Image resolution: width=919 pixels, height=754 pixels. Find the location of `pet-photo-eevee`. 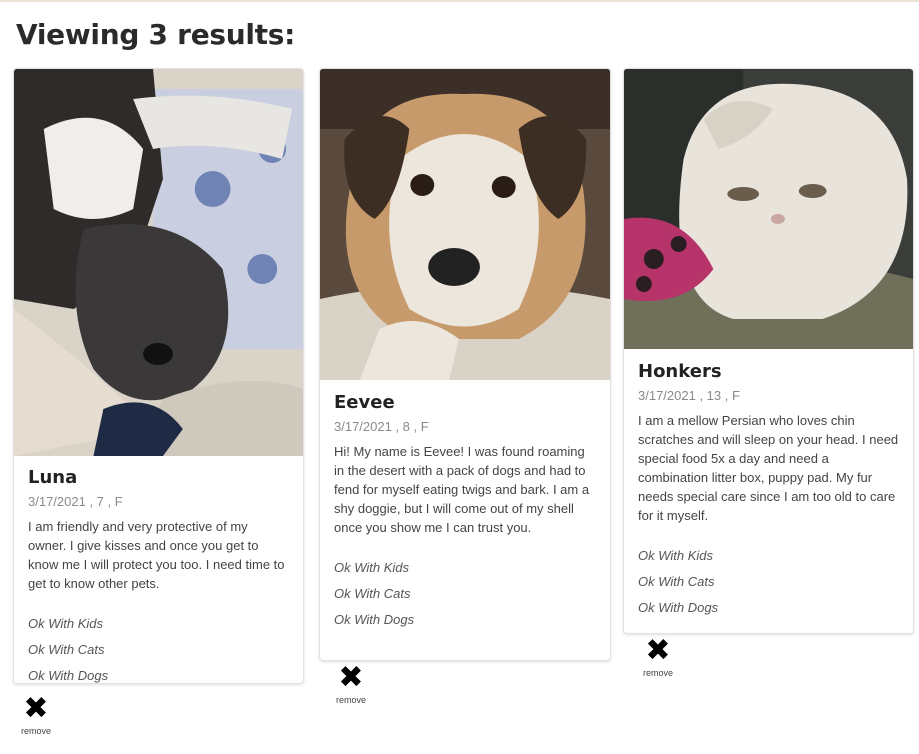

pet-photo-eevee is located at coordinates (465, 224).